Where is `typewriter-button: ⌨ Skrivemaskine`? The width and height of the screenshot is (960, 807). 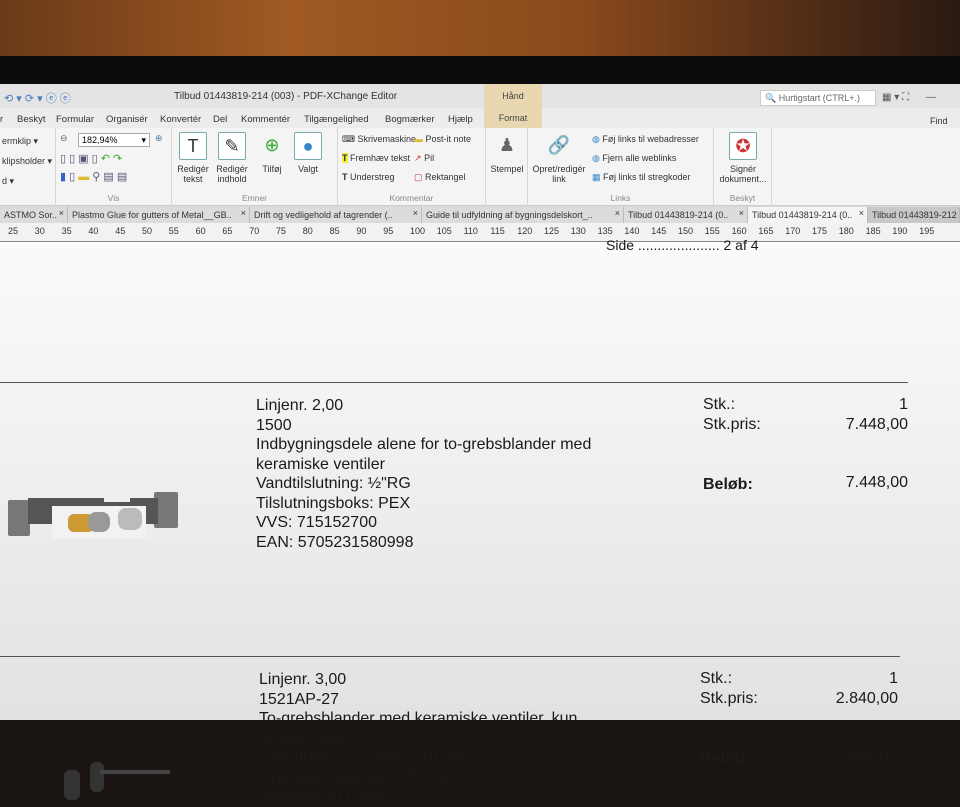 typewriter-button: ⌨ Skrivemaskine is located at coordinates (379, 139).